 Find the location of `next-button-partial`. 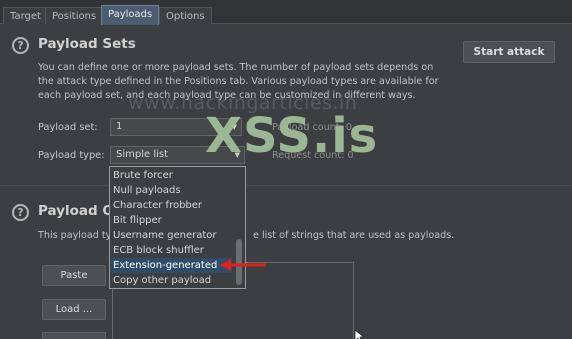

next-button-partial is located at coordinates (74, 335).